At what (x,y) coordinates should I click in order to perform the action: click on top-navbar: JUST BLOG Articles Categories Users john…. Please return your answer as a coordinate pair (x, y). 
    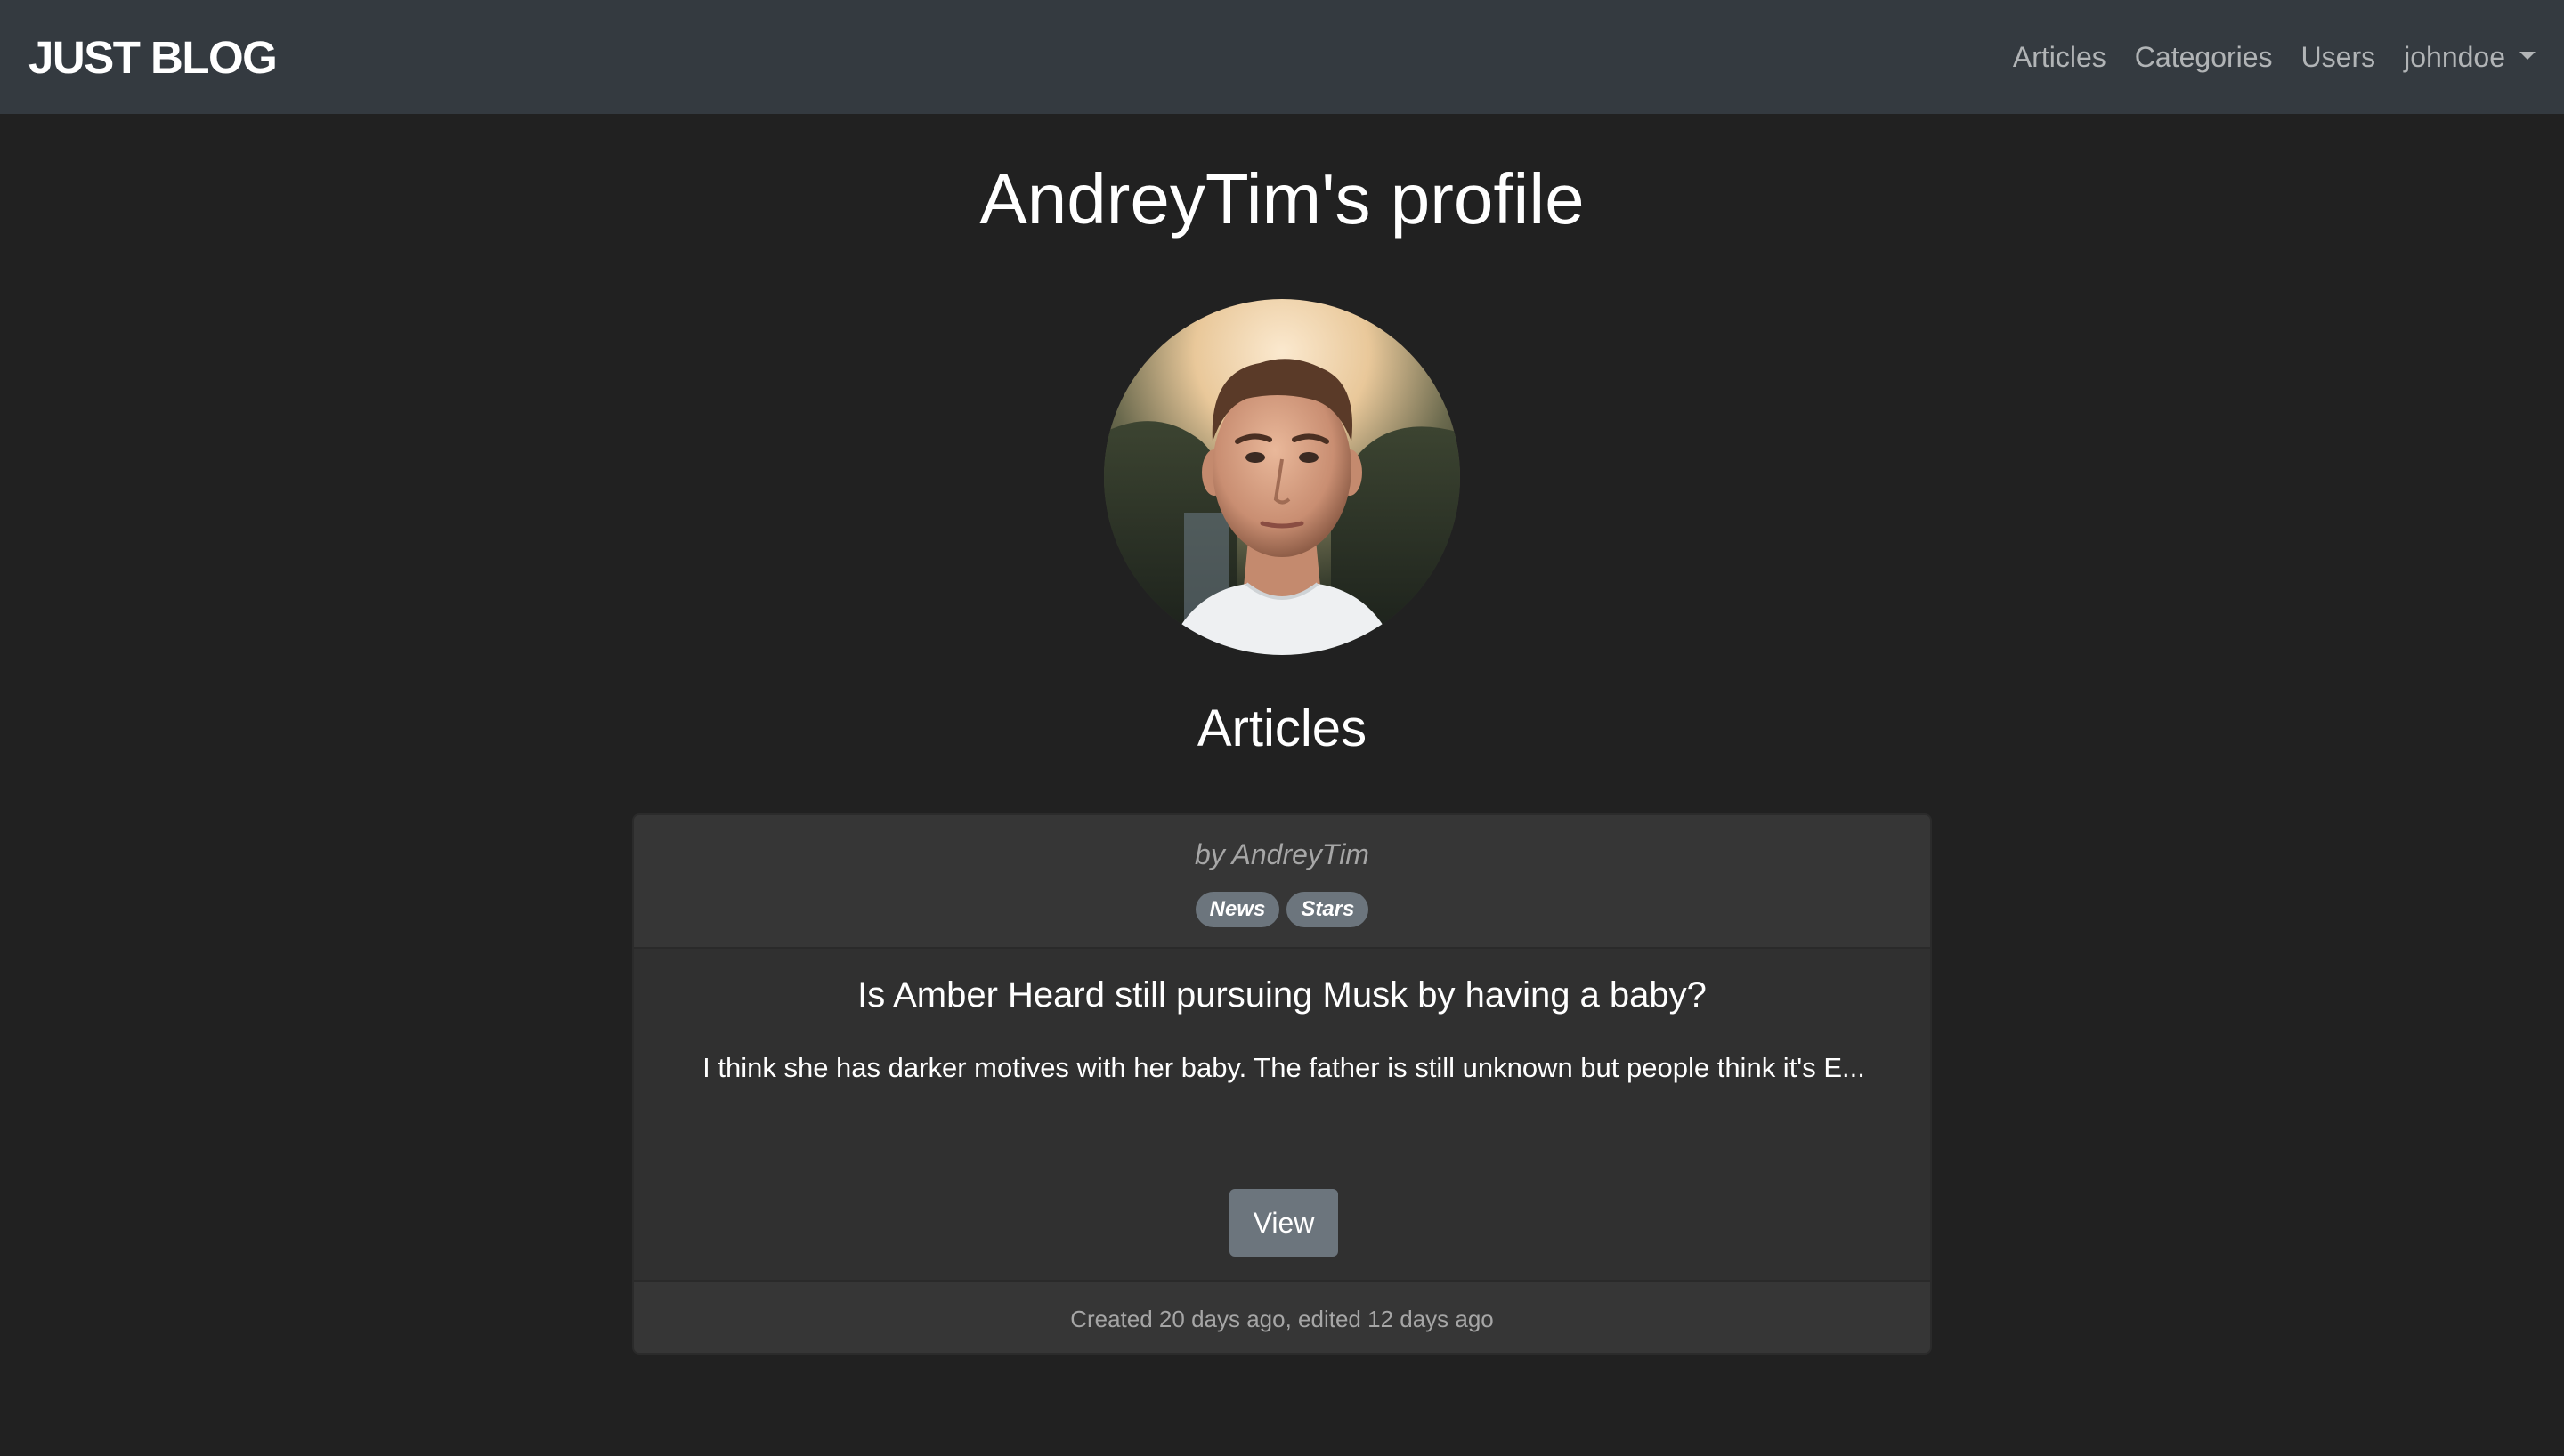
    Looking at the image, I should click on (1282, 57).